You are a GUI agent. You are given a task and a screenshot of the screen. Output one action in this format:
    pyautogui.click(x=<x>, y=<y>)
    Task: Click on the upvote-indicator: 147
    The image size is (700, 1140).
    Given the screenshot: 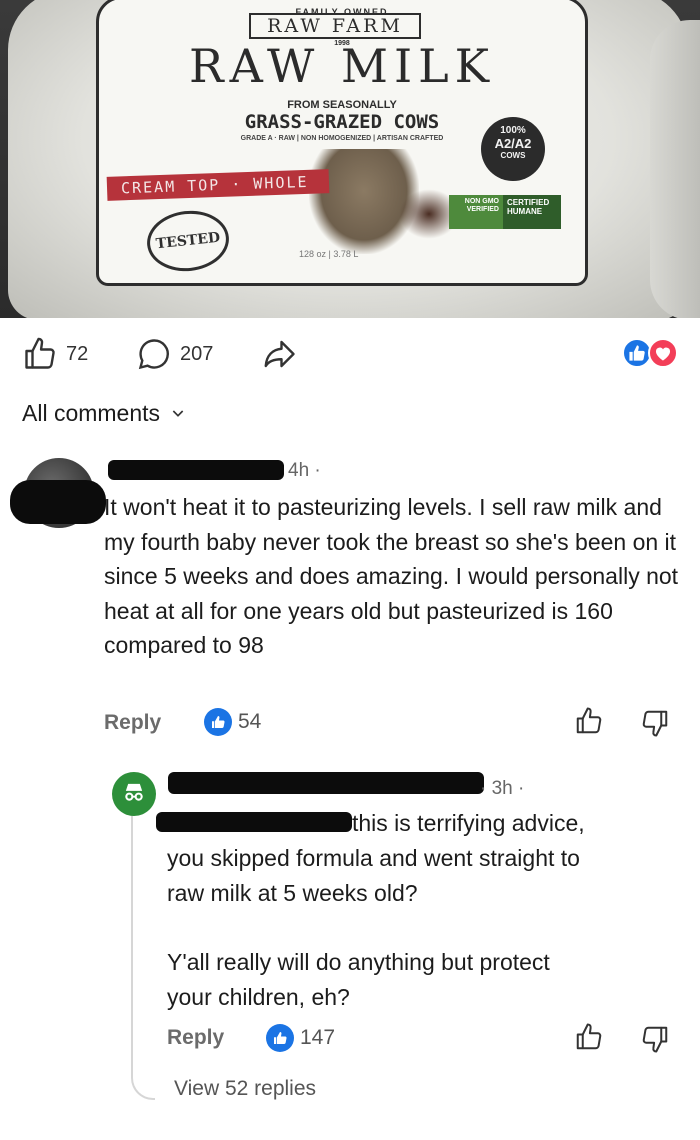 What is the action you would take?
    pyautogui.click(x=300, y=1038)
    